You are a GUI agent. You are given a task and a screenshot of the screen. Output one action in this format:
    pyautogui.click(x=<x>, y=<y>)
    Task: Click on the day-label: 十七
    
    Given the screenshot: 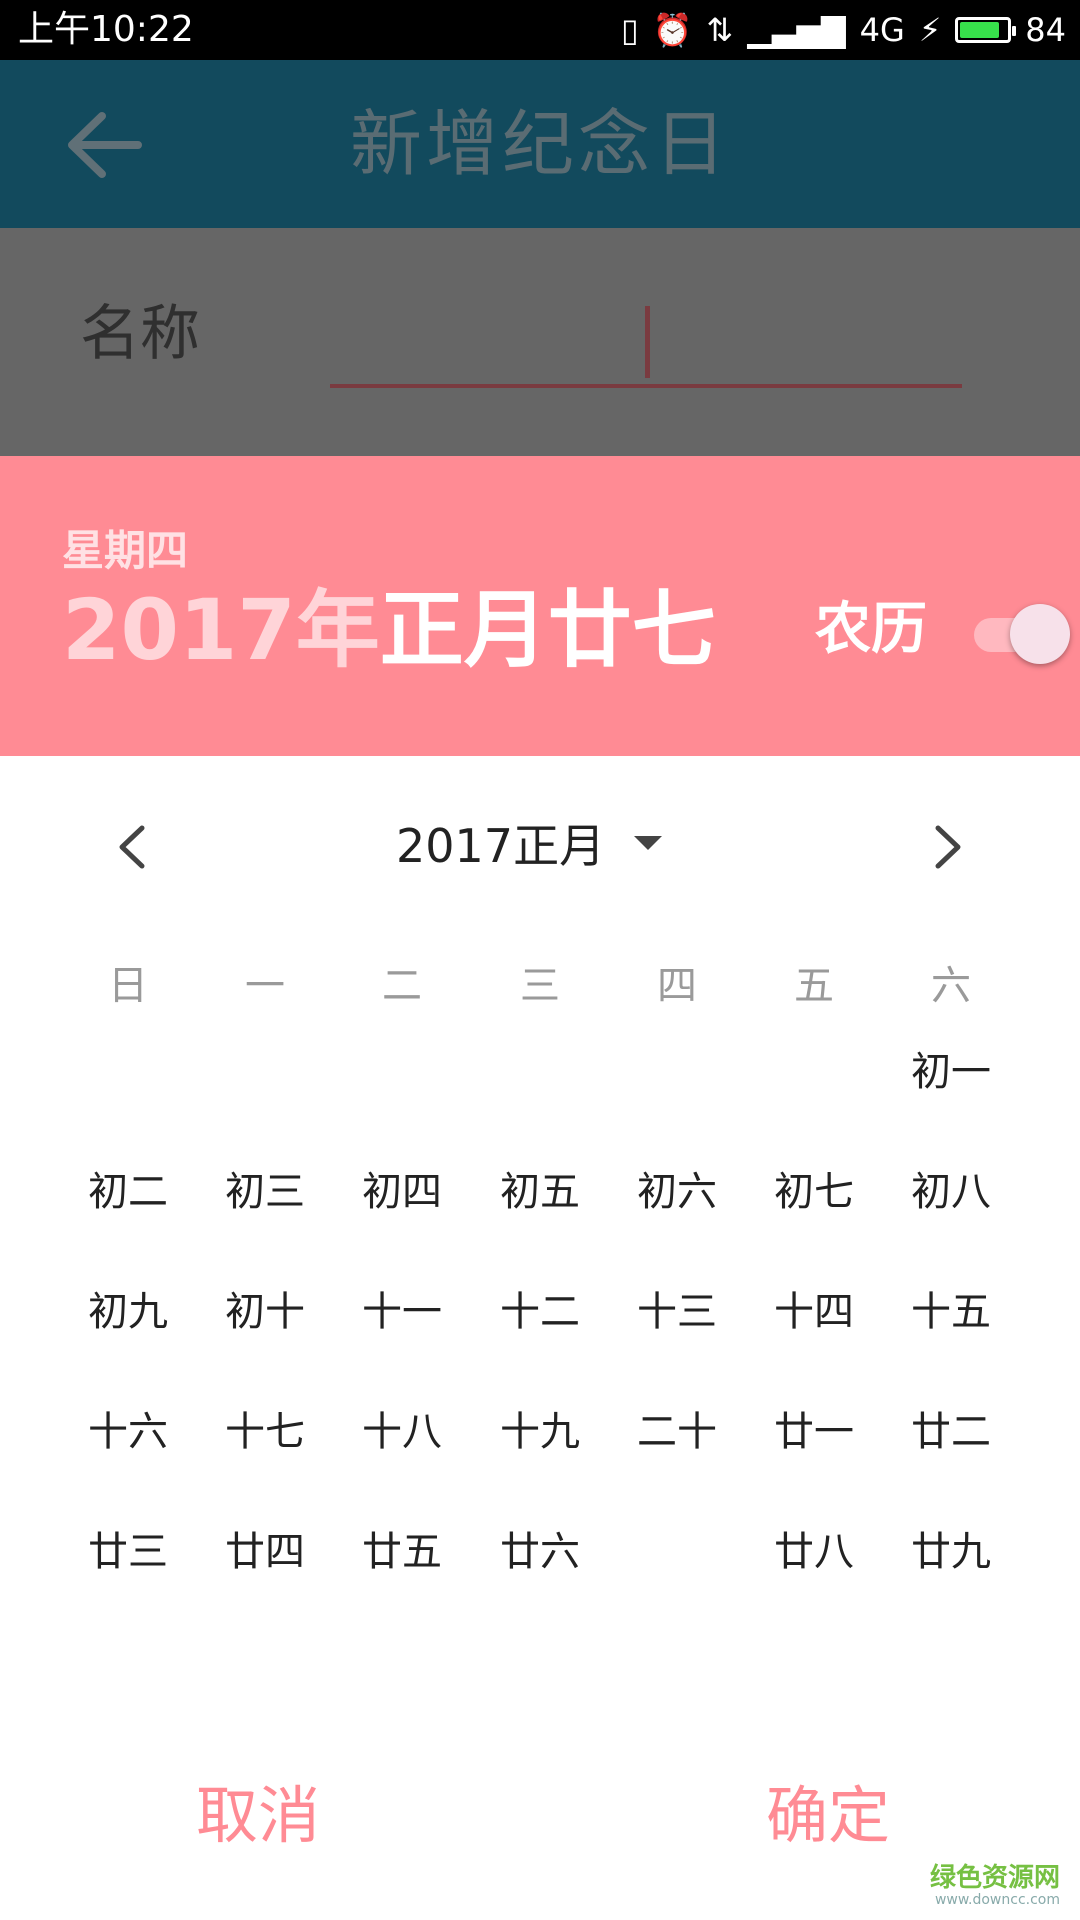 What is the action you would take?
    pyautogui.click(x=265, y=1432)
    